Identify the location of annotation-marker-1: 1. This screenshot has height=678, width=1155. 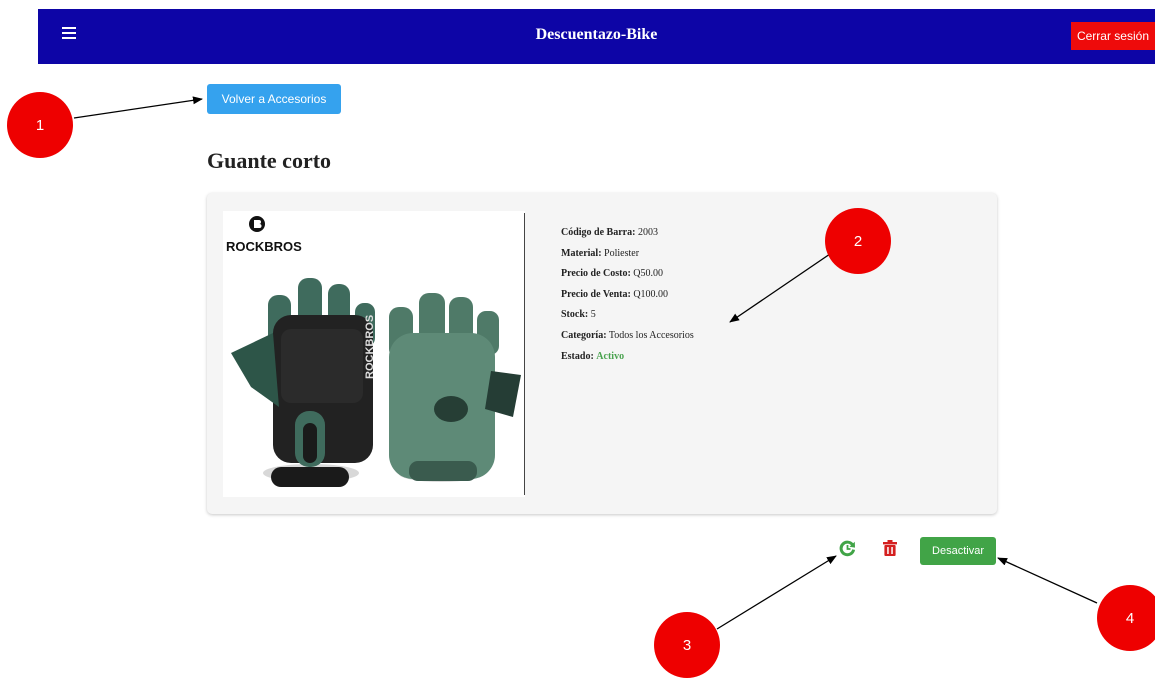
(40, 125).